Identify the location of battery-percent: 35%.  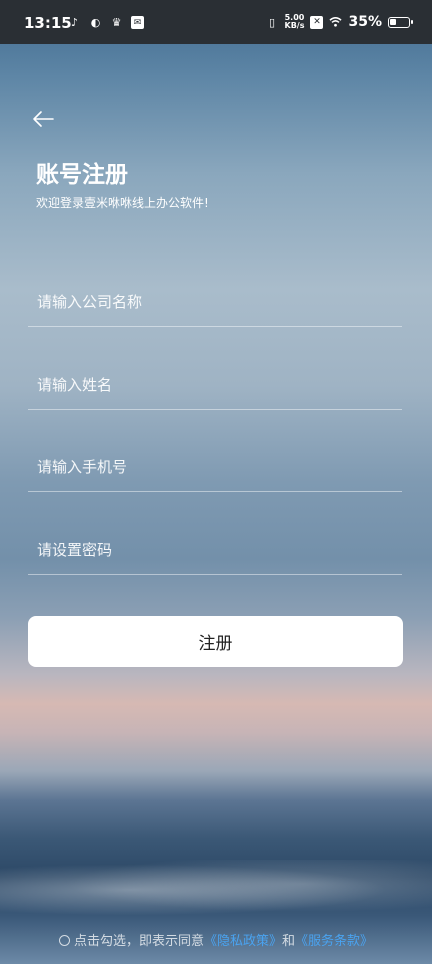
(365, 22).